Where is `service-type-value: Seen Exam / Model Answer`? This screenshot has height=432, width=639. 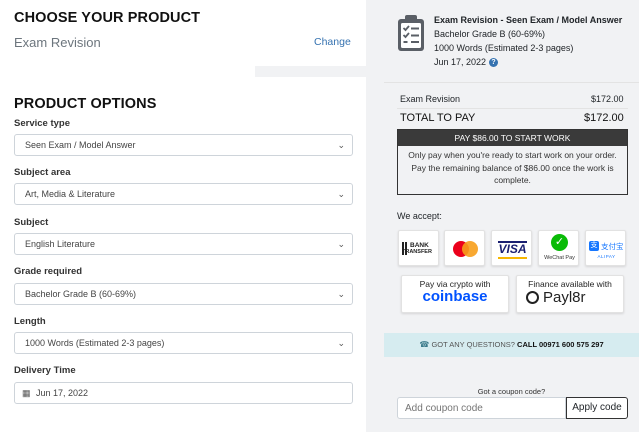 service-type-value: Seen Exam / Model Answer is located at coordinates (80, 145).